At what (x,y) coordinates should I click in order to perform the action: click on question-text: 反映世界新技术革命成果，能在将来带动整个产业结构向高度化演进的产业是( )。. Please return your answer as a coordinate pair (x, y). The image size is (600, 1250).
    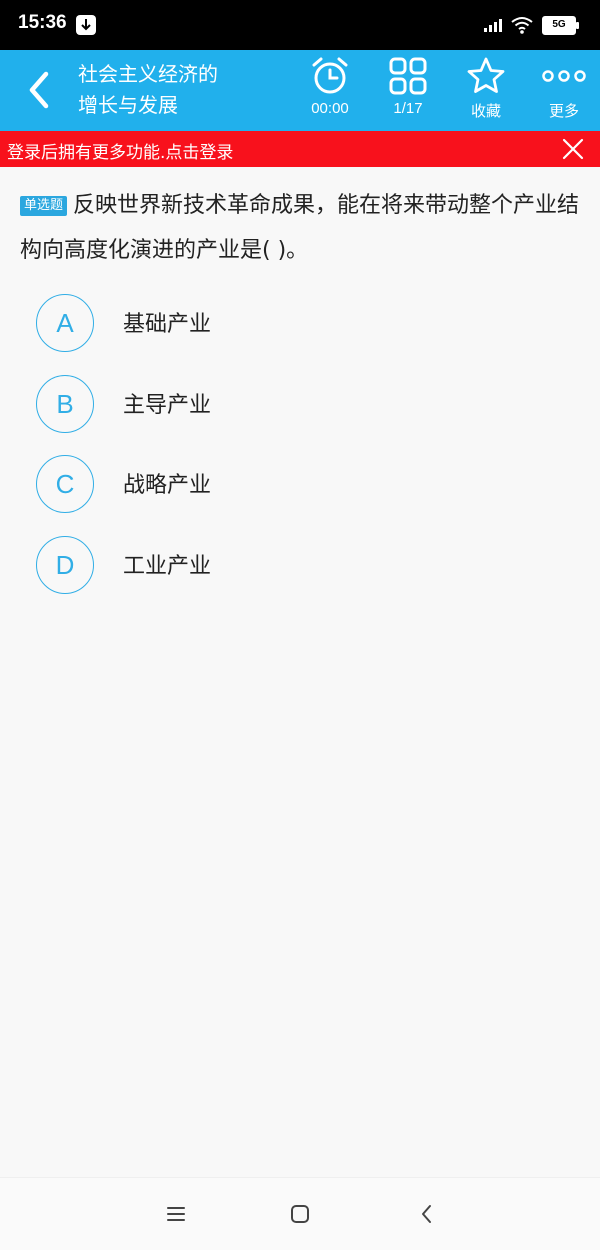
    Looking at the image, I should click on (300, 228).